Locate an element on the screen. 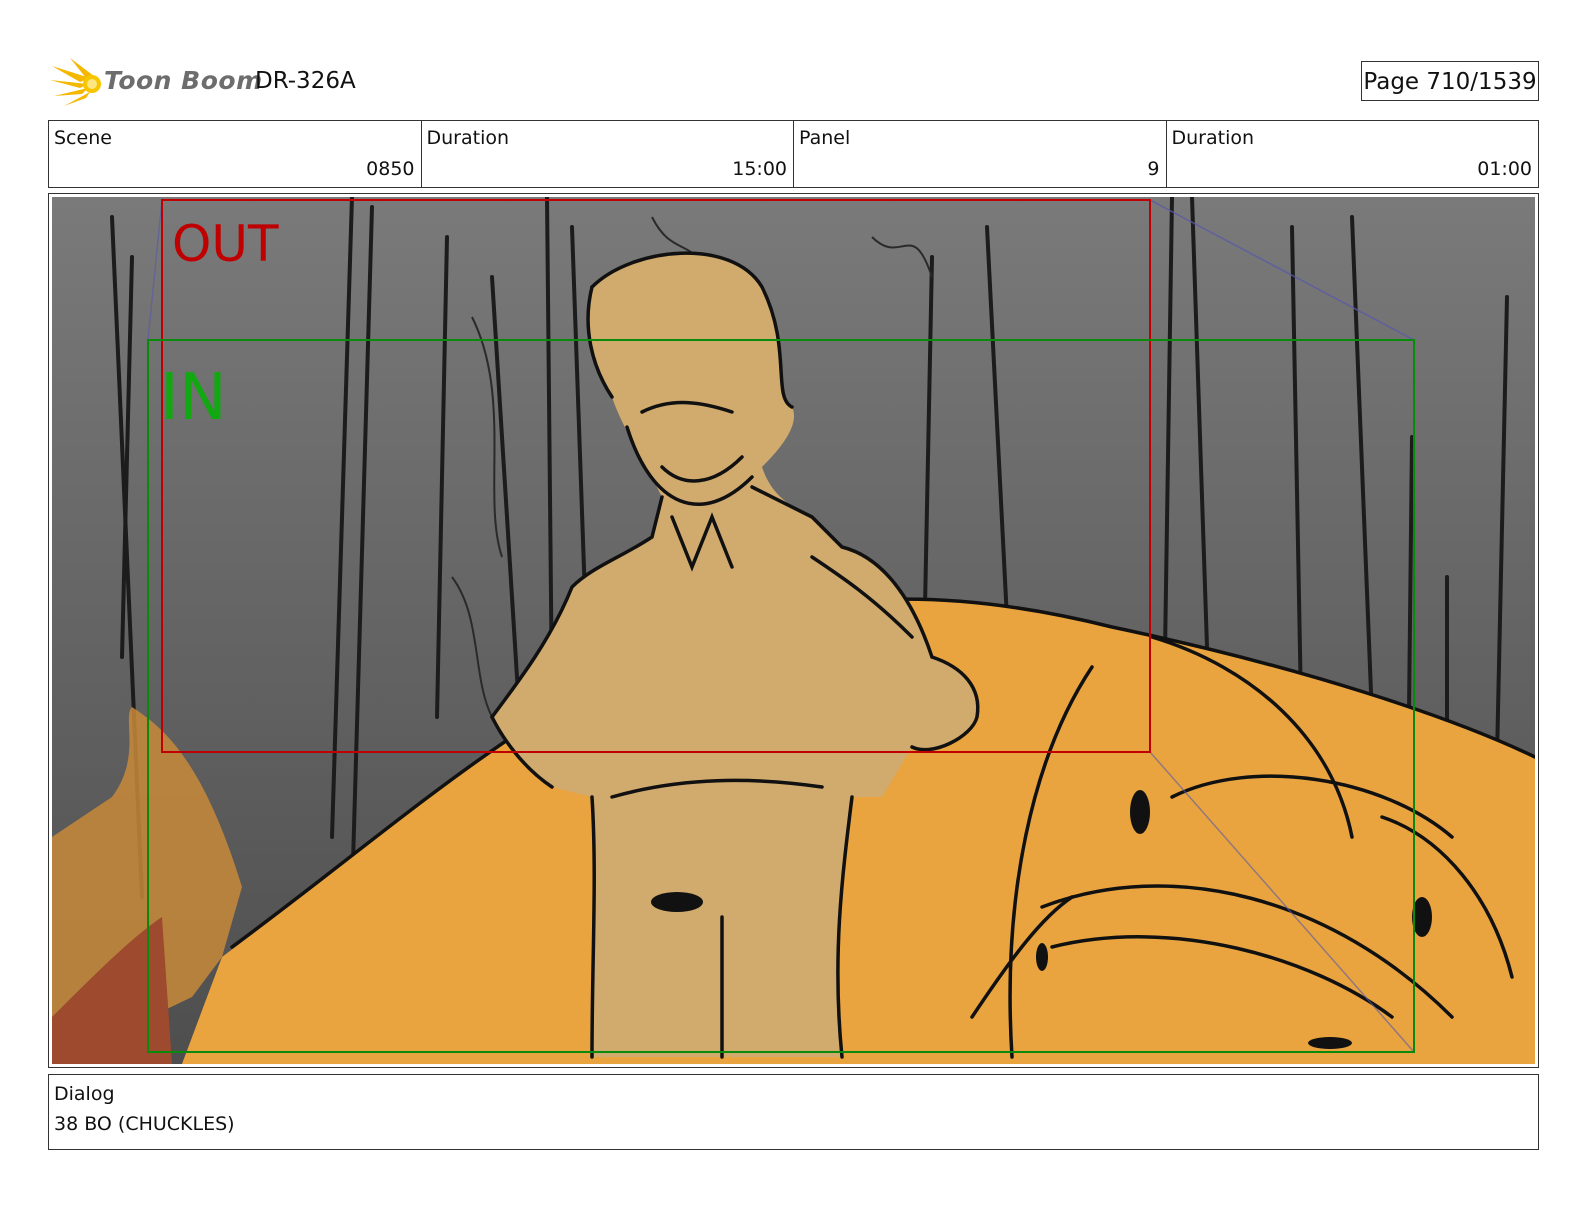  page-indicator: Page 710/1539 is located at coordinates (1450, 81).